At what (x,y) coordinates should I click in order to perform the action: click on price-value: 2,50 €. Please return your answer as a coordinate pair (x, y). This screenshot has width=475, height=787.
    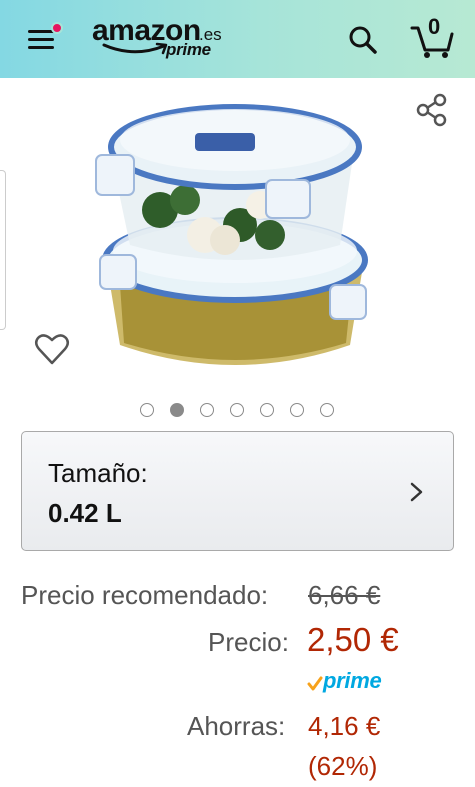
    Looking at the image, I should click on (353, 639).